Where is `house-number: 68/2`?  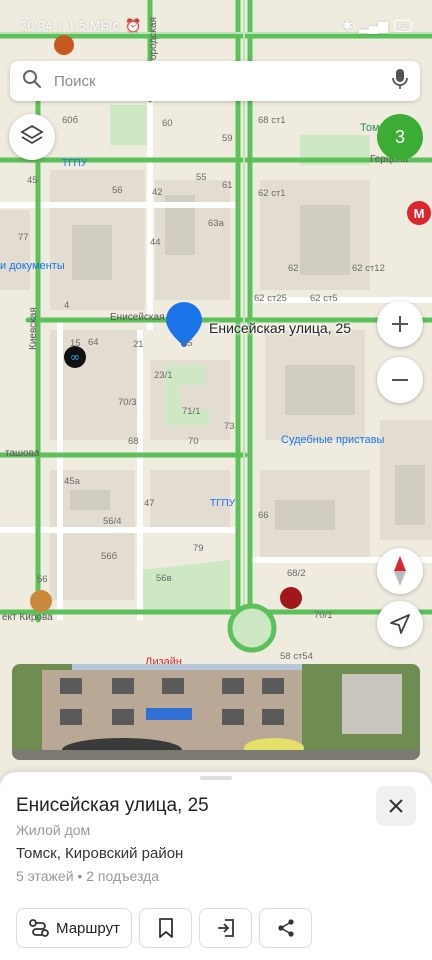 house-number: 68/2 is located at coordinates (296, 573).